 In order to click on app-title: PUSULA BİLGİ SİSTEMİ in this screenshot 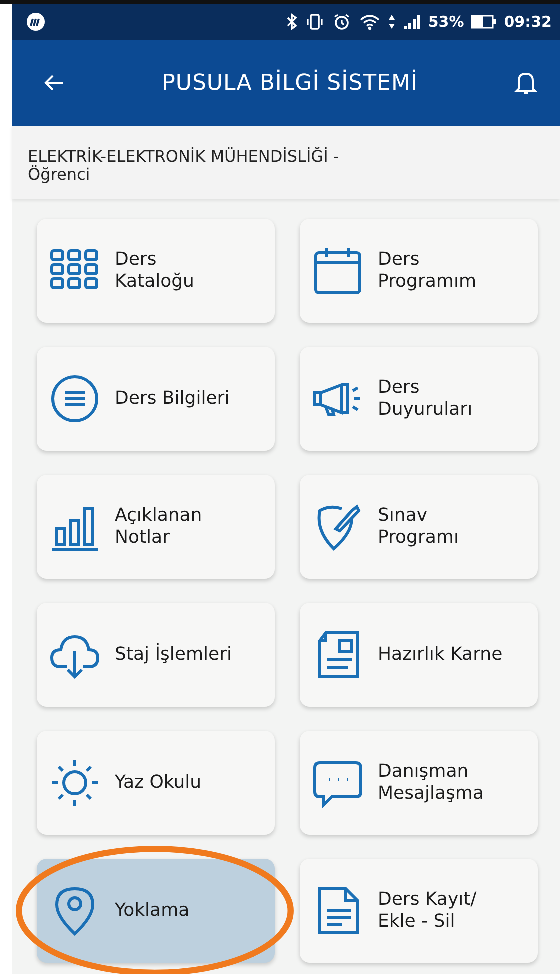, I will do `click(290, 83)`.